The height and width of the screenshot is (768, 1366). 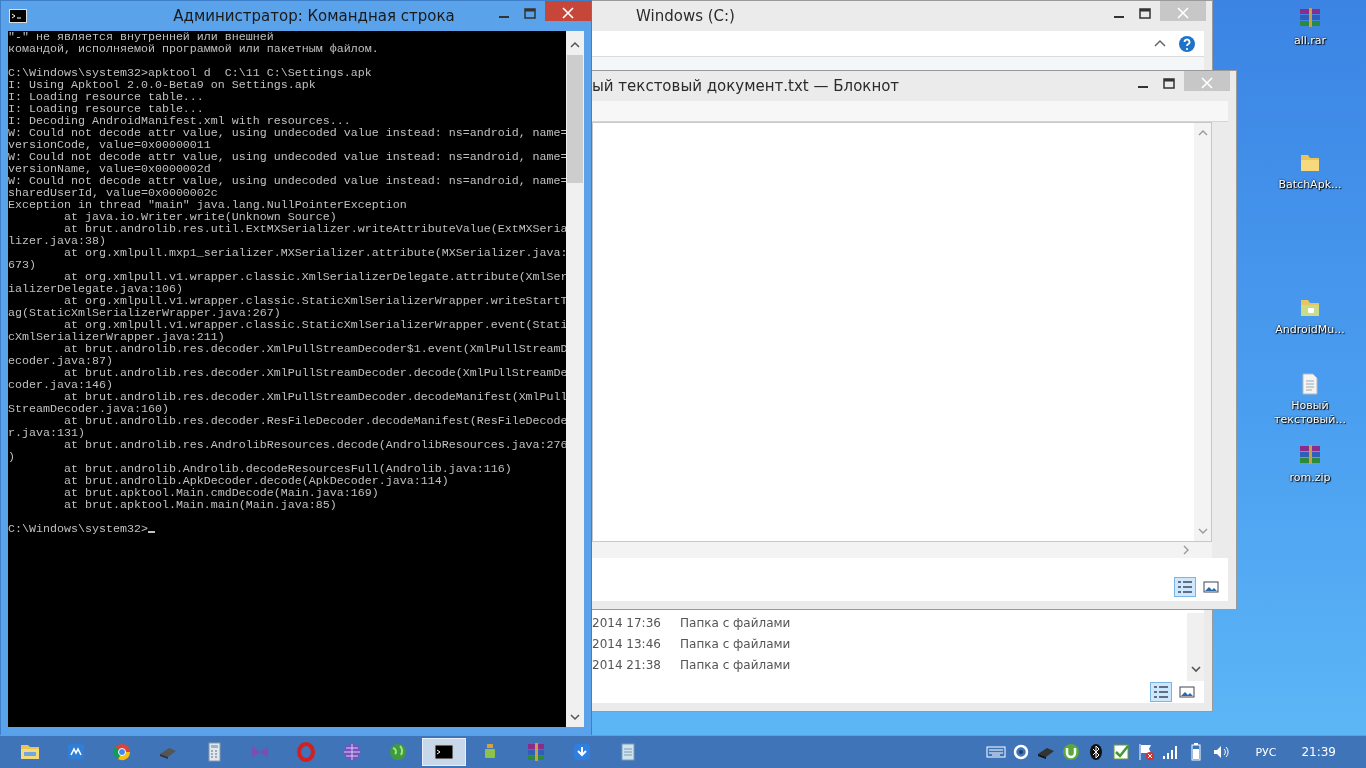 I want to click on console-line: at brut.apktool.Main.cmdDecode(Main.java:169), so click(x=221, y=493).